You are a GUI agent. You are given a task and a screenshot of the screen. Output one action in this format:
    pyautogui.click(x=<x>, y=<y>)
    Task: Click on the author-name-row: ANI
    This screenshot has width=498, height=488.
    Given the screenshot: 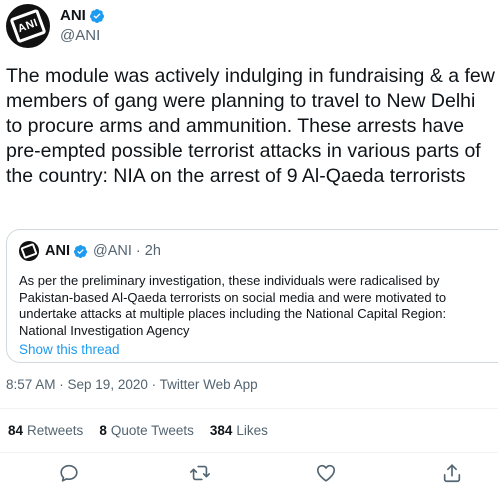 What is the action you would take?
    pyautogui.click(x=82, y=16)
    